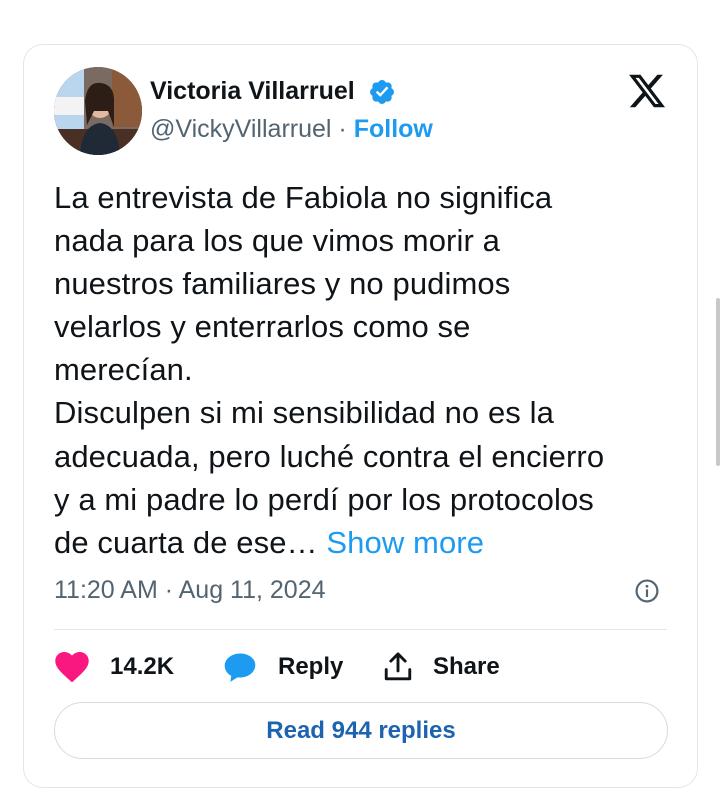  What do you see at coordinates (647, 591) in the screenshot?
I see `info-icon` at bounding box center [647, 591].